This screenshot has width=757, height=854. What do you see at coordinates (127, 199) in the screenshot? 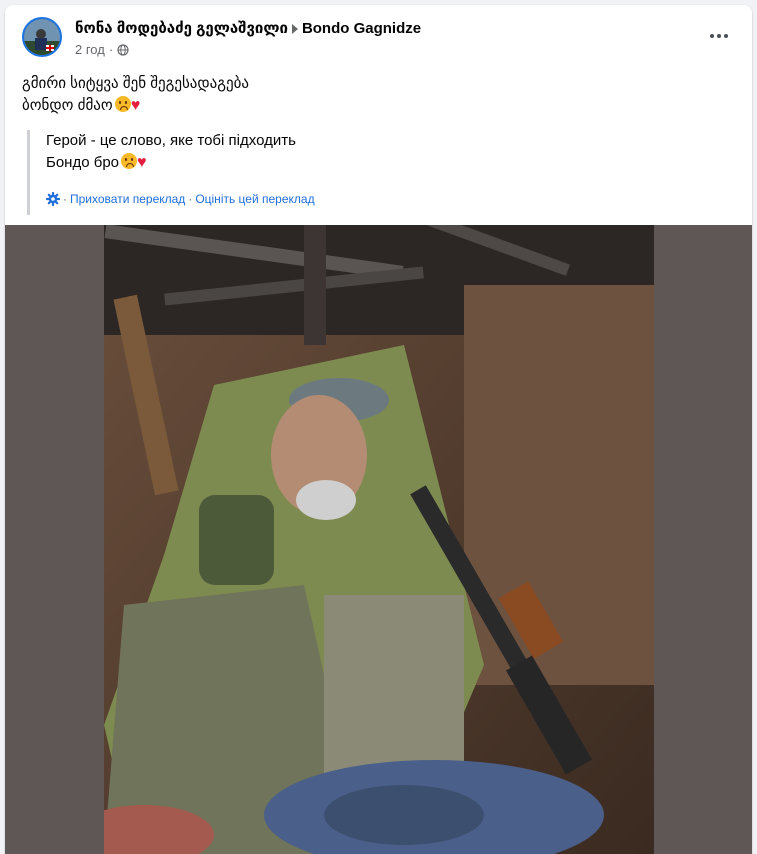
I see `hide-translation-link: Приховати переклад` at bounding box center [127, 199].